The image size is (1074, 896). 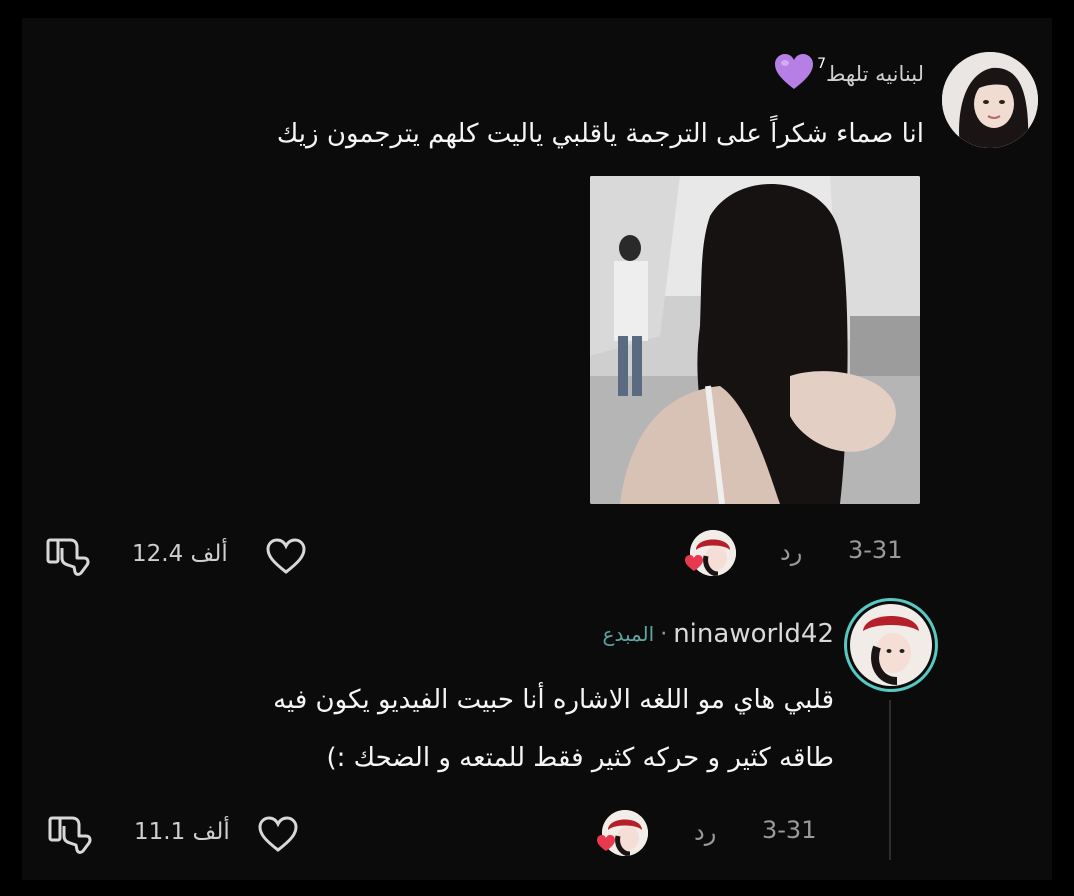 I want to click on creator-liked-heart-icon, so click(x=694, y=565).